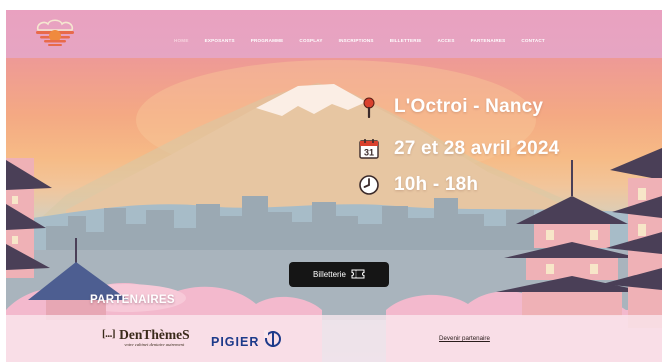 The image size is (668, 362). What do you see at coordinates (477, 148) in the screenshot?
I see `event-dates: 27 et 28 avril 2024` at bounding box center [477, 148].